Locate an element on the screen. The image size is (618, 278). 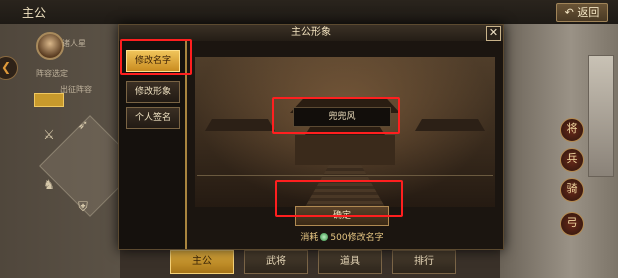
bottom-tab-items: 道具 is located at coordinates (350, 262).